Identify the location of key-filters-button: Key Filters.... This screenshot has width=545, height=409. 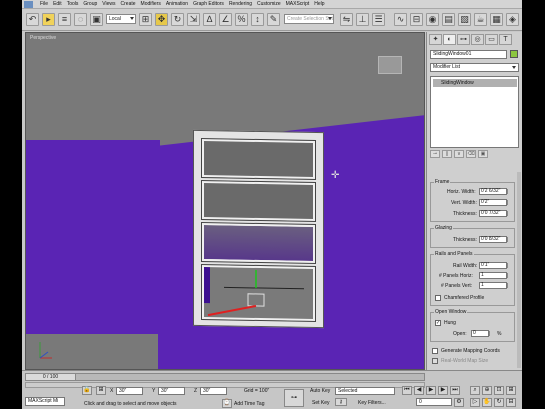
(372, 403).